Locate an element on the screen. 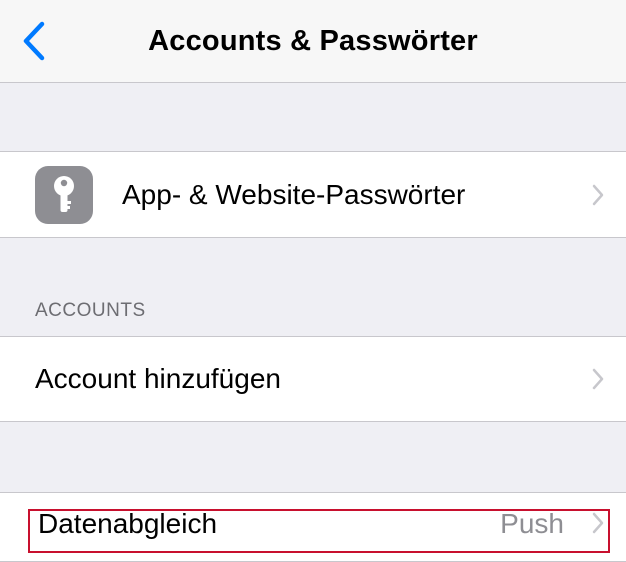 The width and height of the screenshot is (626, 562). add-account-label: Account hinzufügen is located at coordinates (158, 378).